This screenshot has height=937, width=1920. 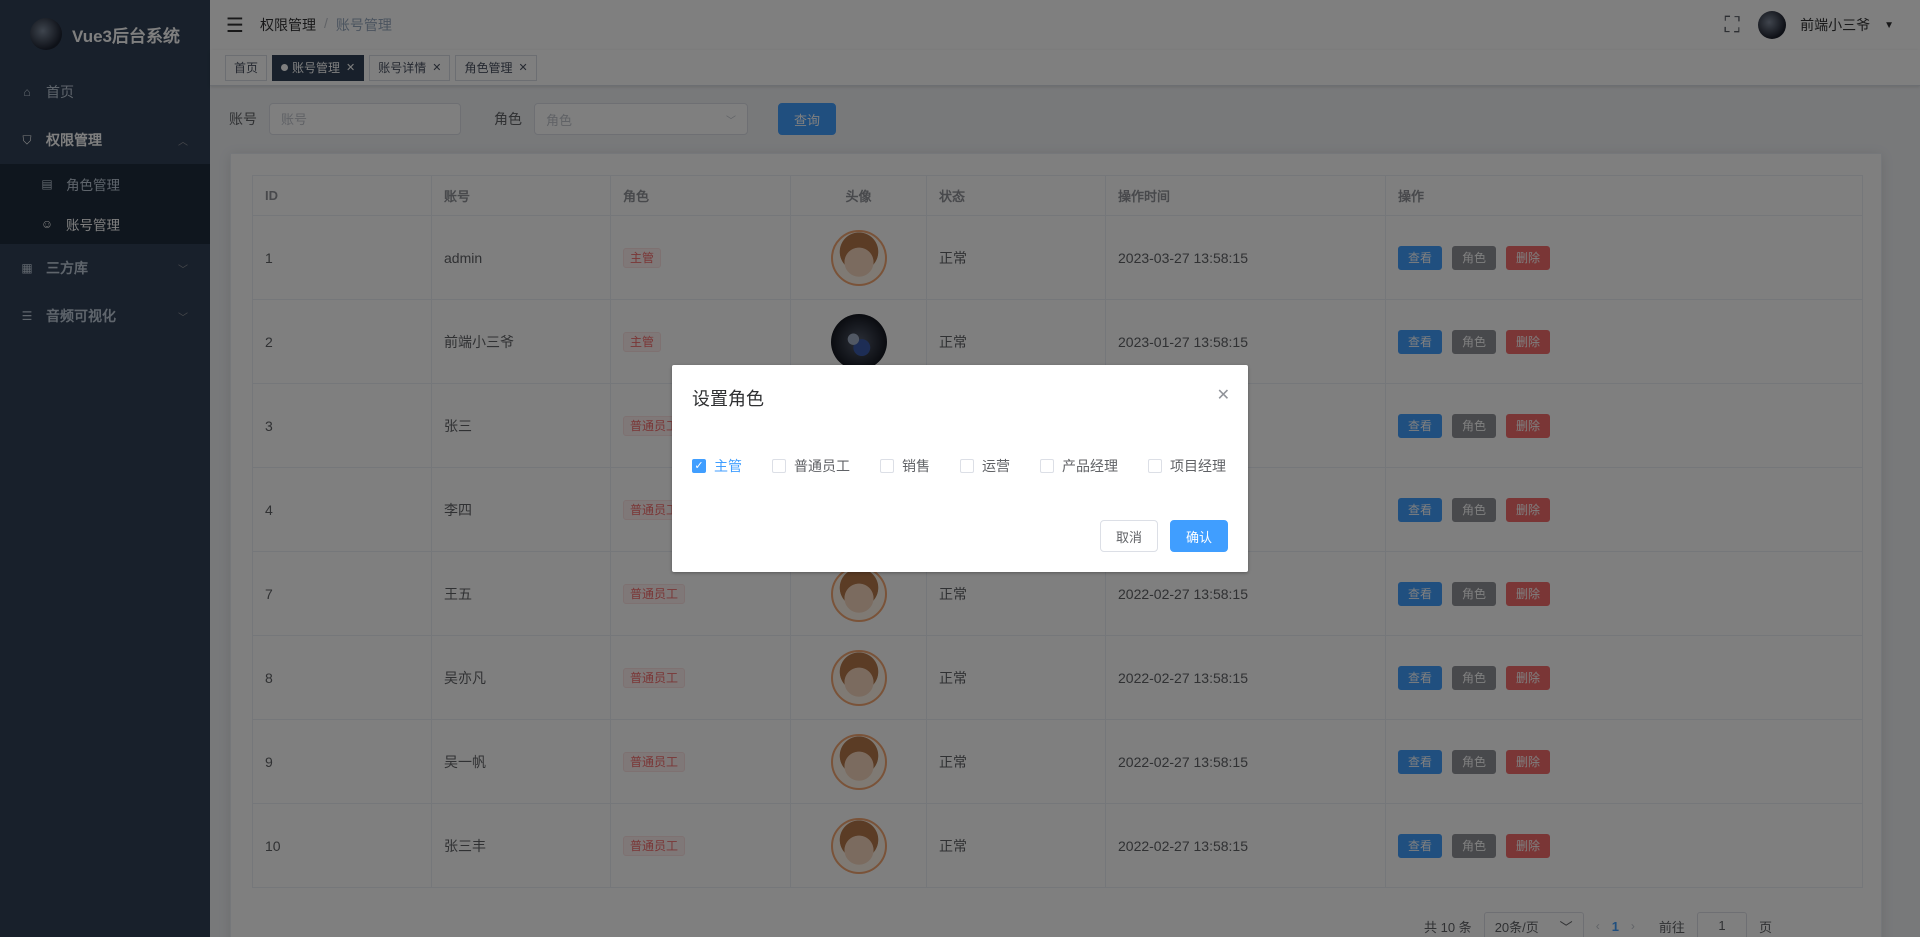 What do you see at coordinates (728, 399) in the screenshot?
I see `dialog-title: 设置角色` at bounding box center [728, 399].